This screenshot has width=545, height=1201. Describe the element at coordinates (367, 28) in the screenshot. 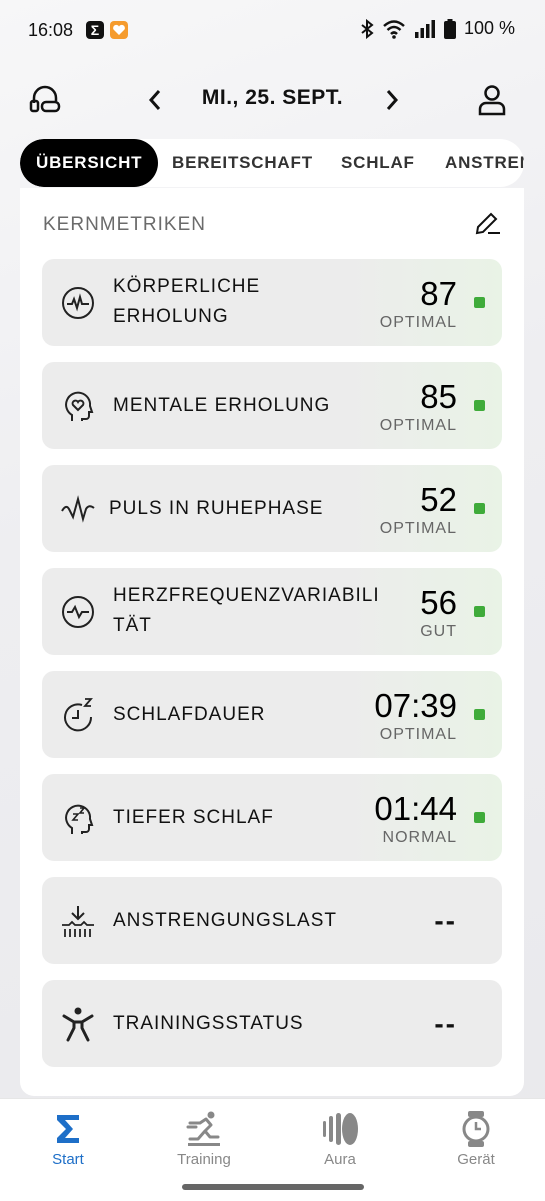

I see `bluetooth-icon` at that location.